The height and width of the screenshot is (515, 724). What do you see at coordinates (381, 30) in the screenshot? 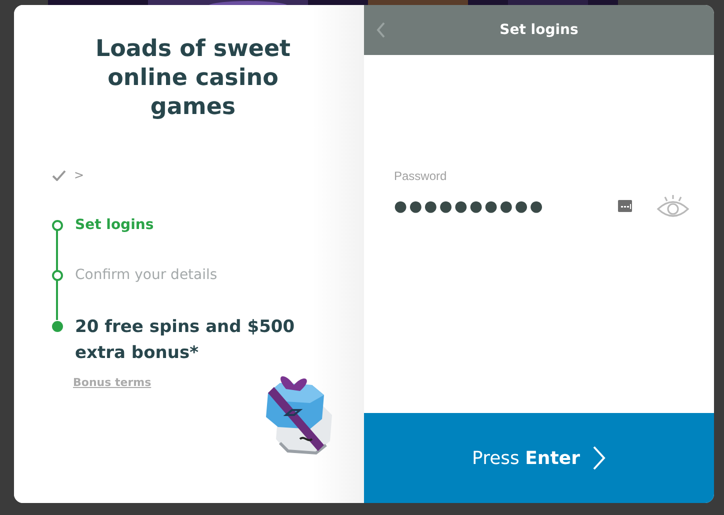
I see `back-icon` at bounding box center [381, 30].